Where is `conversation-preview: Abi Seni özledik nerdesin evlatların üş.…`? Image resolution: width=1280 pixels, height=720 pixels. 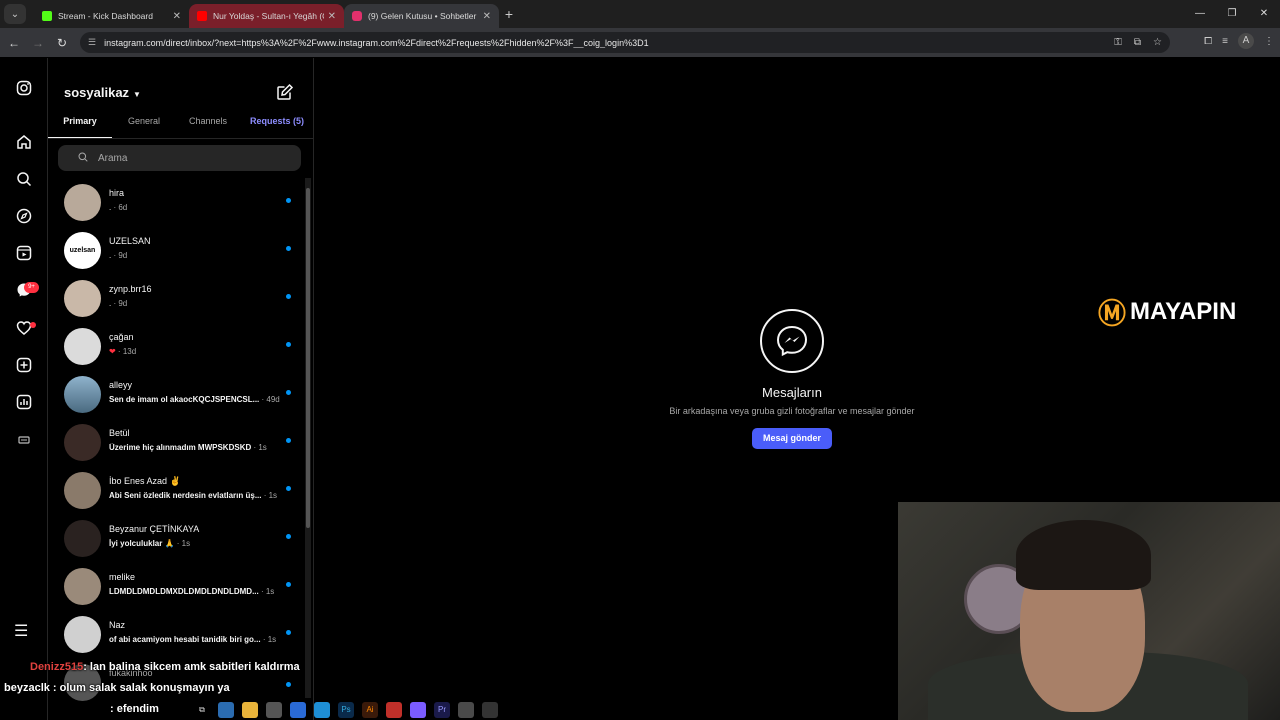
conversation-preview: Abi Seni özledik nerdesin evlatların üş.… is located at coordinates (193, 495).